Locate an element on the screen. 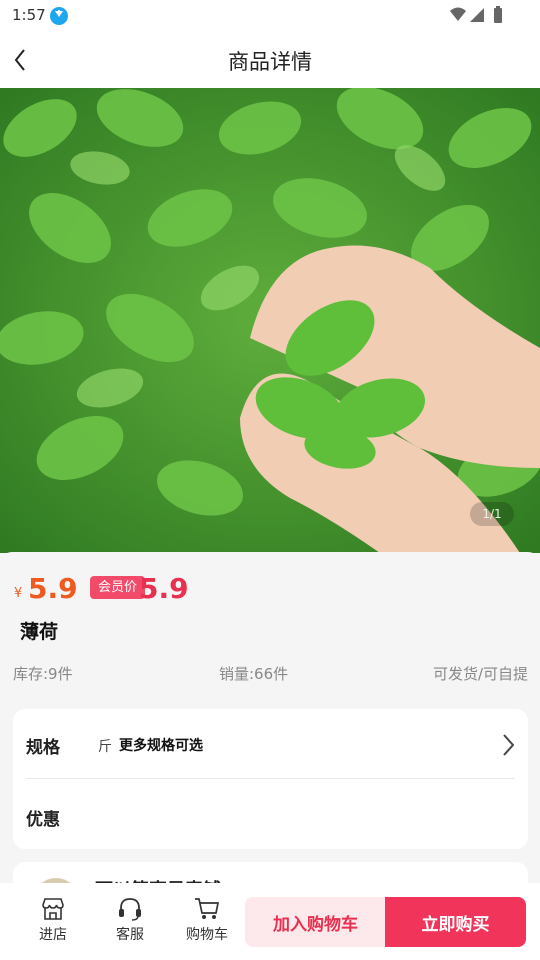 This screenshot has height=960, width=540. product-stats: 库存:9件 销量:66件 可发货/可自提 is located at coordinates (270, 674).